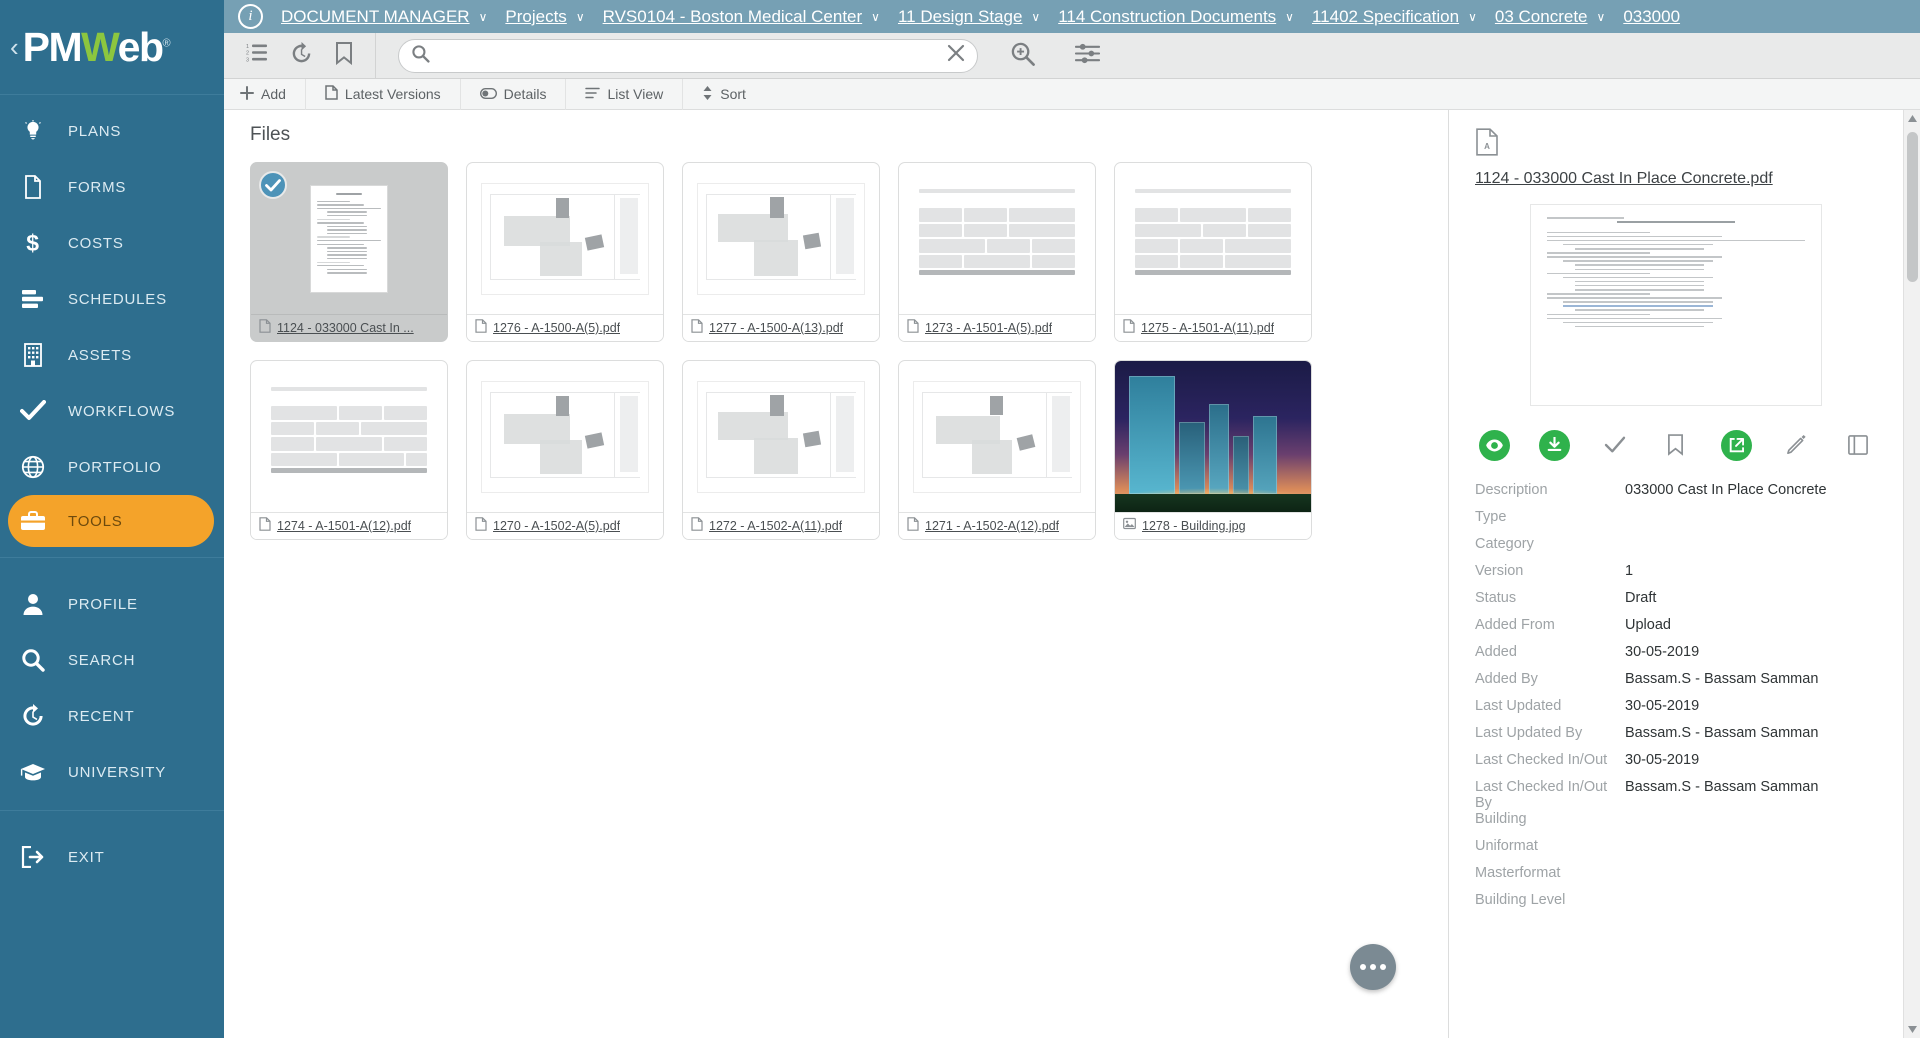  Describe the element at coordinates (956, 55) in the screenshot. I see `clear-search-icon` at that location.